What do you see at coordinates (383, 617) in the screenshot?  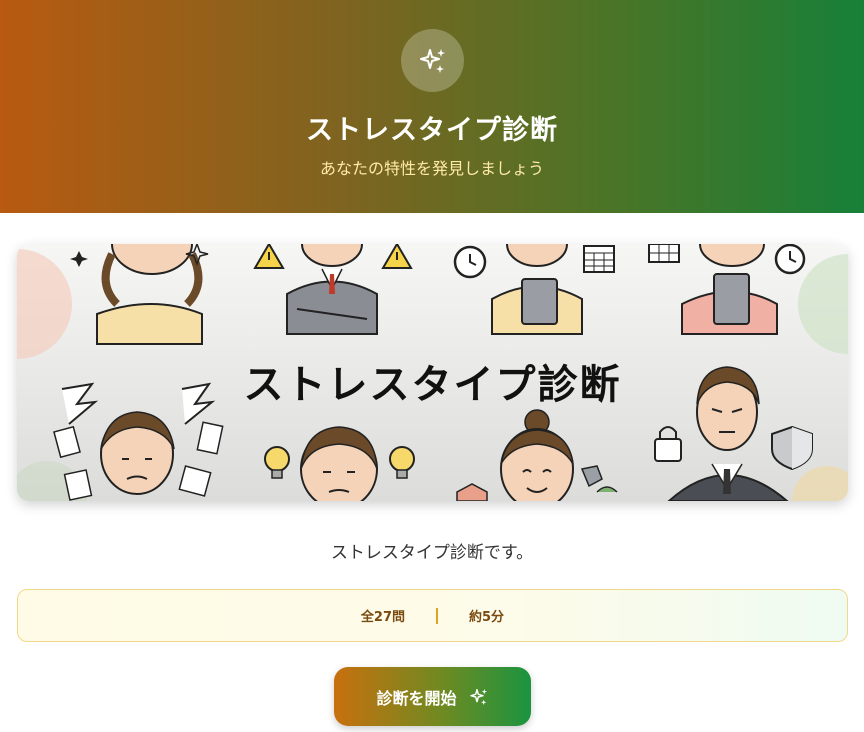 I see `question-count: 全27問` at bounding box center [383, 617].